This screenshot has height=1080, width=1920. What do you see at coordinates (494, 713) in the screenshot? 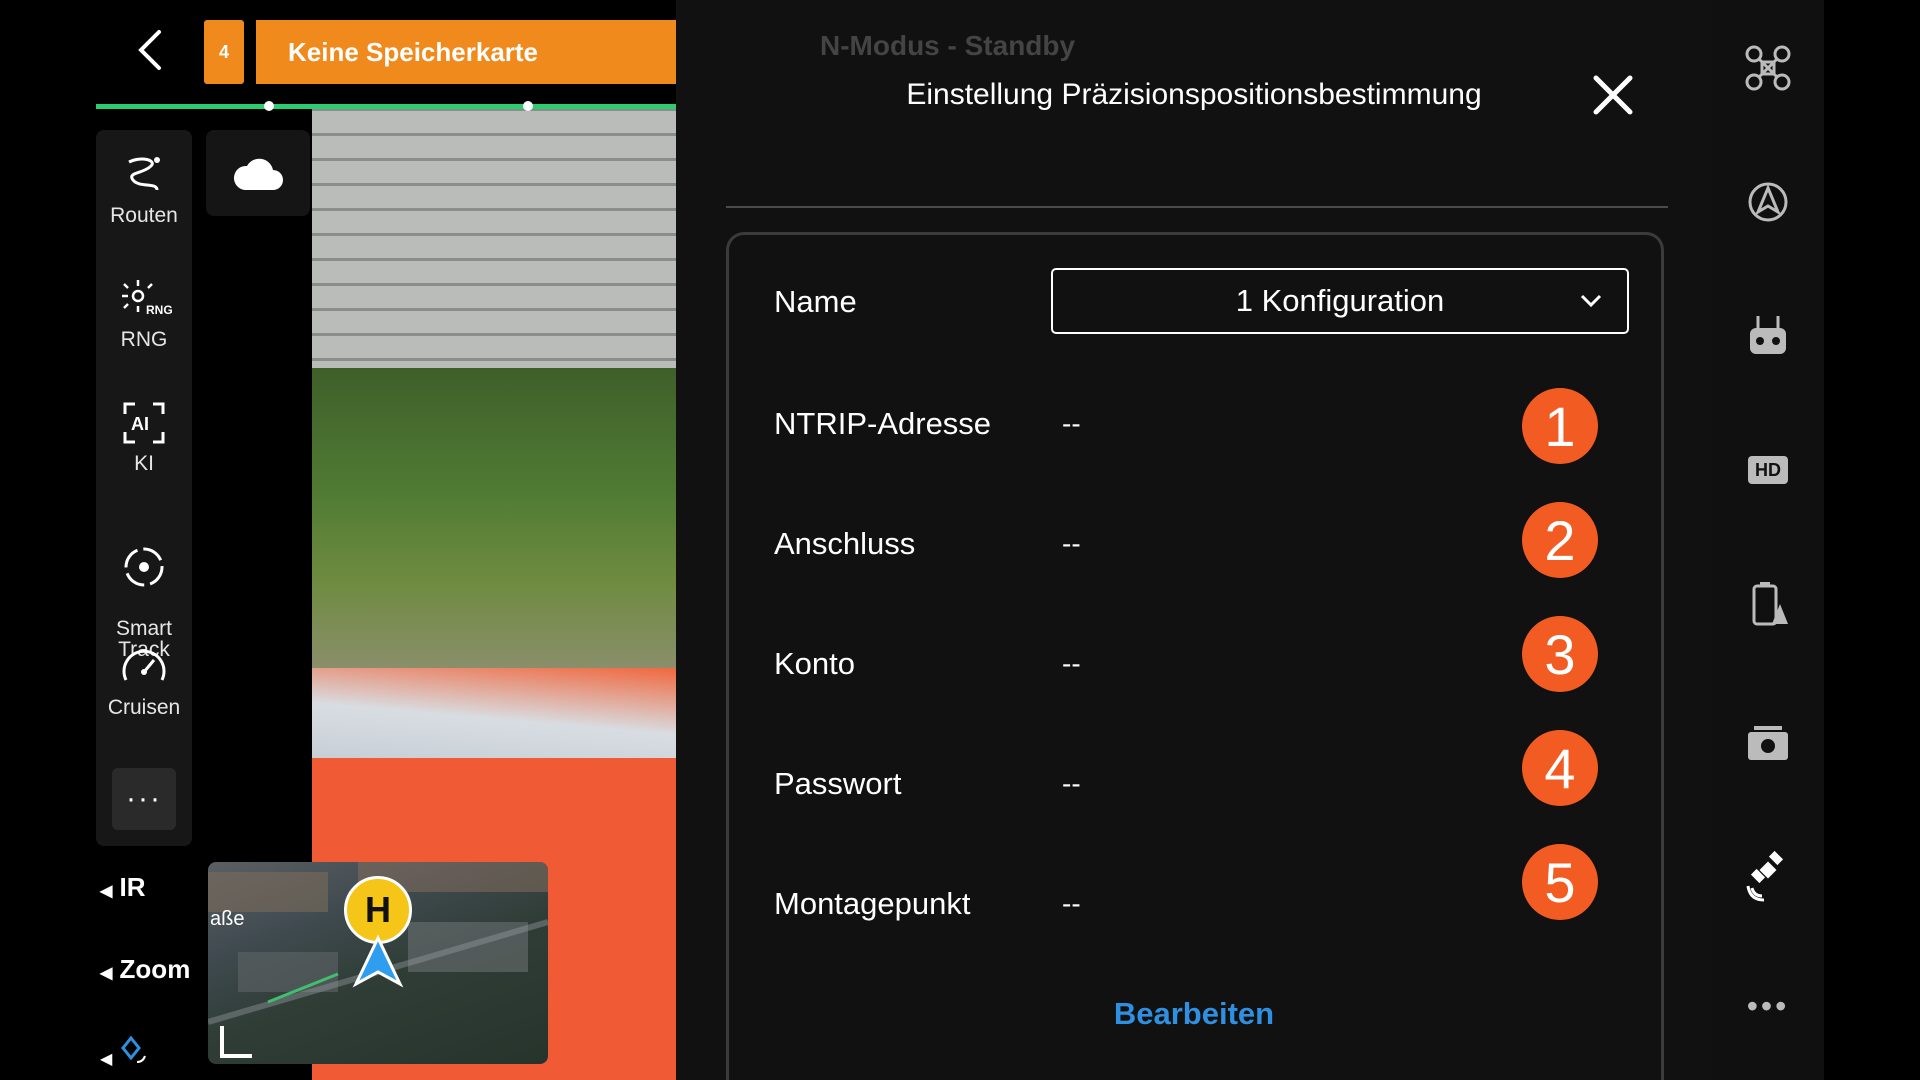
I see `road-stripe` at bounding box center [494, 713].